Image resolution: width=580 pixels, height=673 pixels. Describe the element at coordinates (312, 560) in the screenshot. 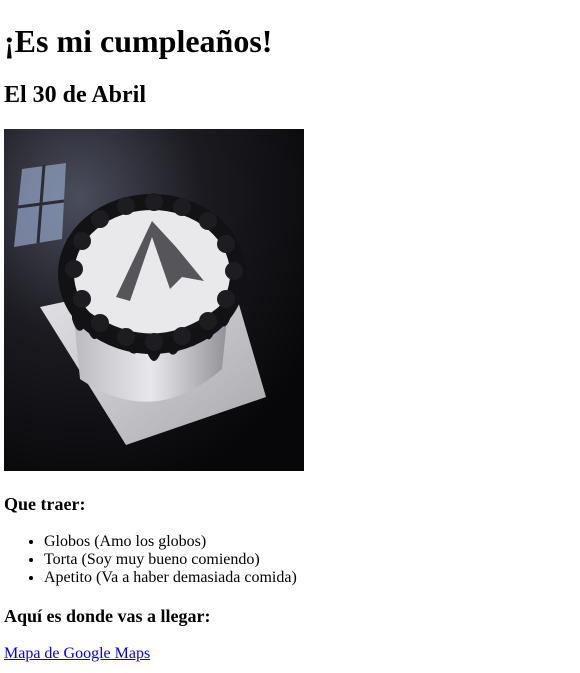

I see `list-item: Torta (Soy muy bueno comiendo)` at that location.